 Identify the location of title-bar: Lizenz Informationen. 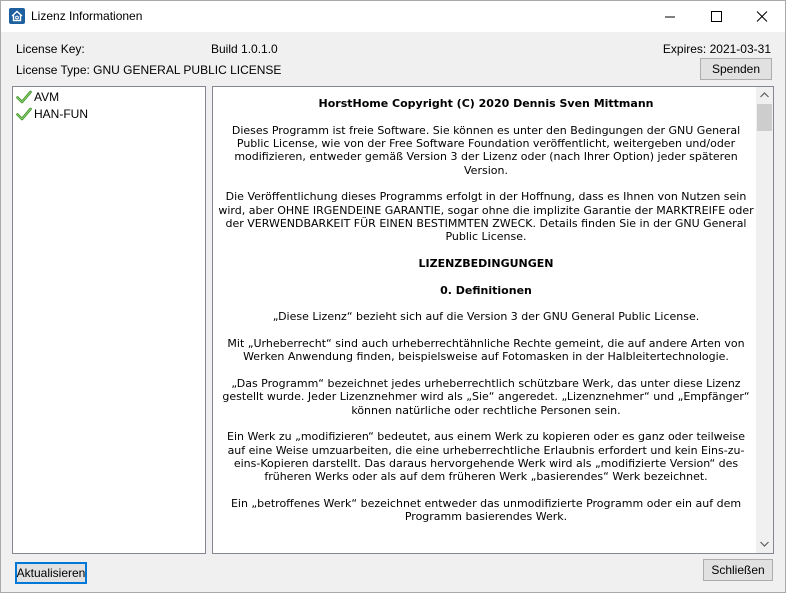
(393, 16).